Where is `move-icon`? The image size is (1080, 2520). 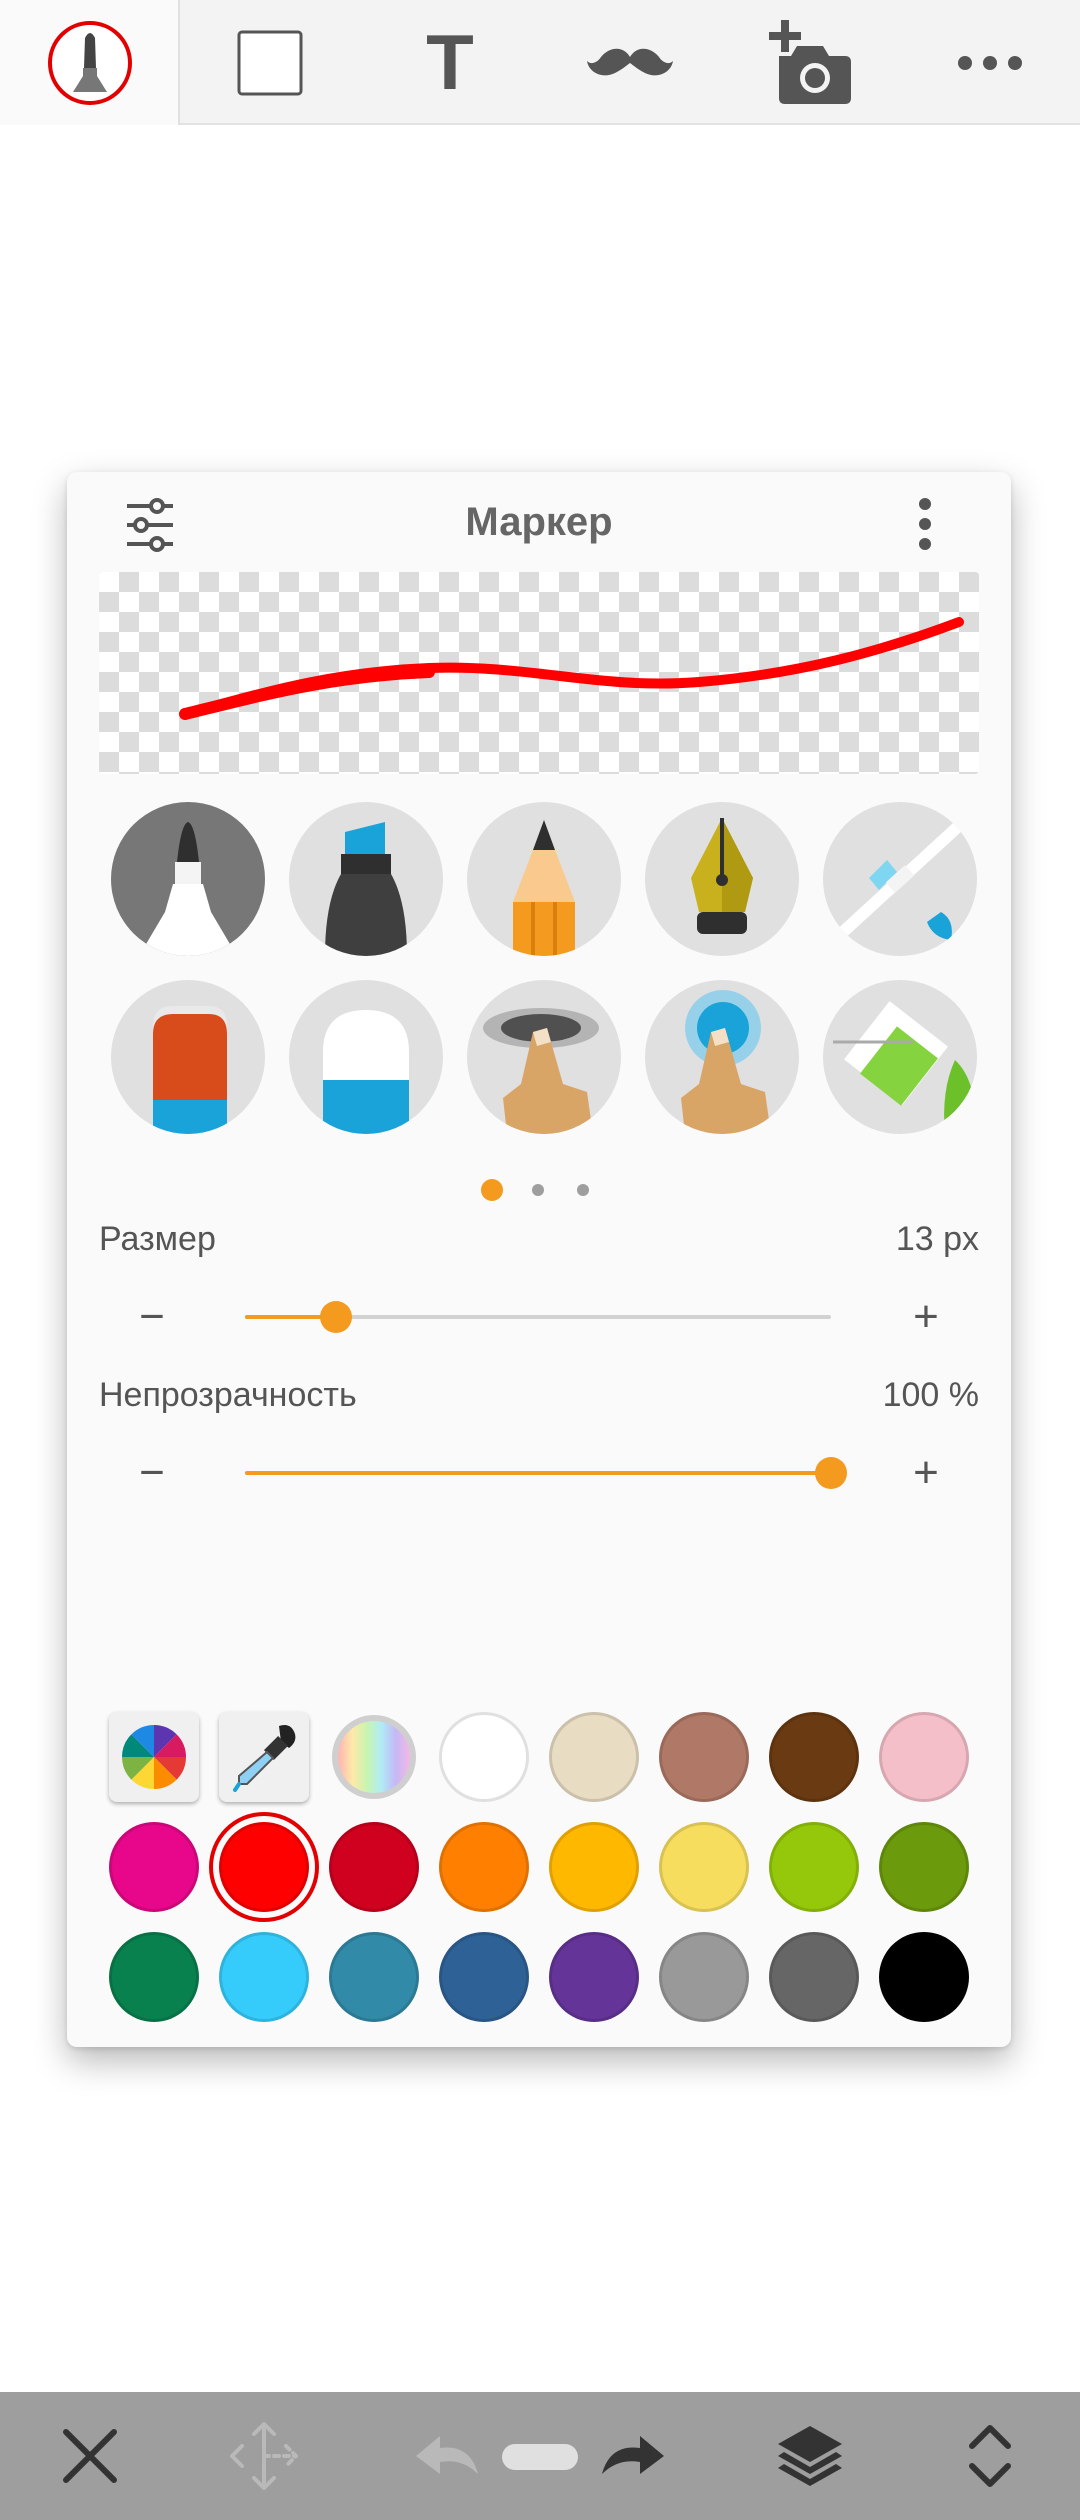 move-icon is located at coordinates (264, 2456).